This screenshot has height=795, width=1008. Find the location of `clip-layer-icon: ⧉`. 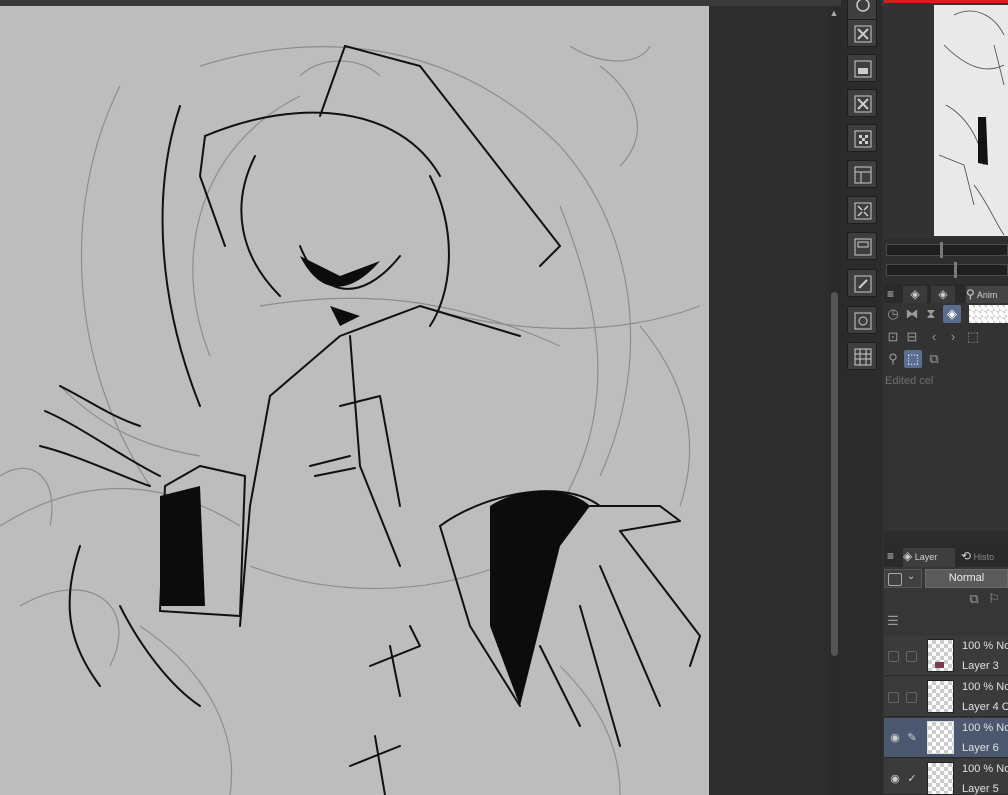

clip-layer-icon: ⧉ is located at coordinates (974, 599).